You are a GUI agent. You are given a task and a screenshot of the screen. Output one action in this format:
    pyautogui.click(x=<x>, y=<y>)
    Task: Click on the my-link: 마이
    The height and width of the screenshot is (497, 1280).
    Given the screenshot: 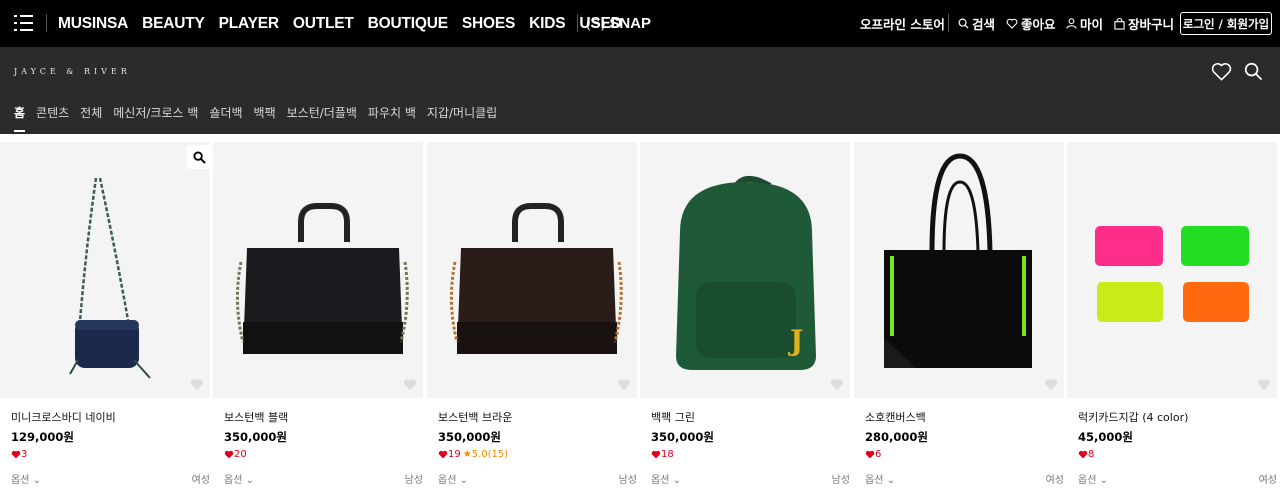 What is the action you would take?
    pyautogui.click(x=1084, y=23)
    